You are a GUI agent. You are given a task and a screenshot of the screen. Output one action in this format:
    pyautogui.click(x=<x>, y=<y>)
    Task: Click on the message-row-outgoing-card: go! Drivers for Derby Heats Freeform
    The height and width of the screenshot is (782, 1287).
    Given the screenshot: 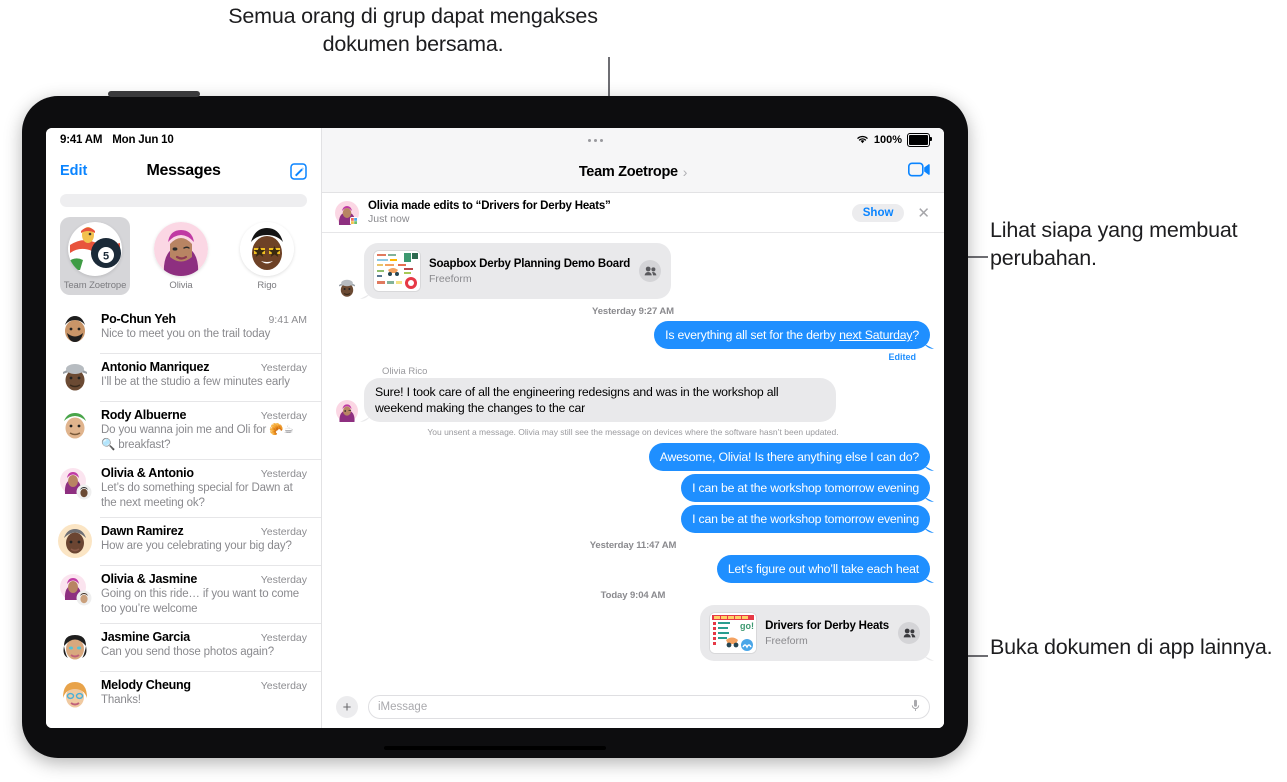 What is the action you would take?
    pyautogui.click(x=633, y=633)
    